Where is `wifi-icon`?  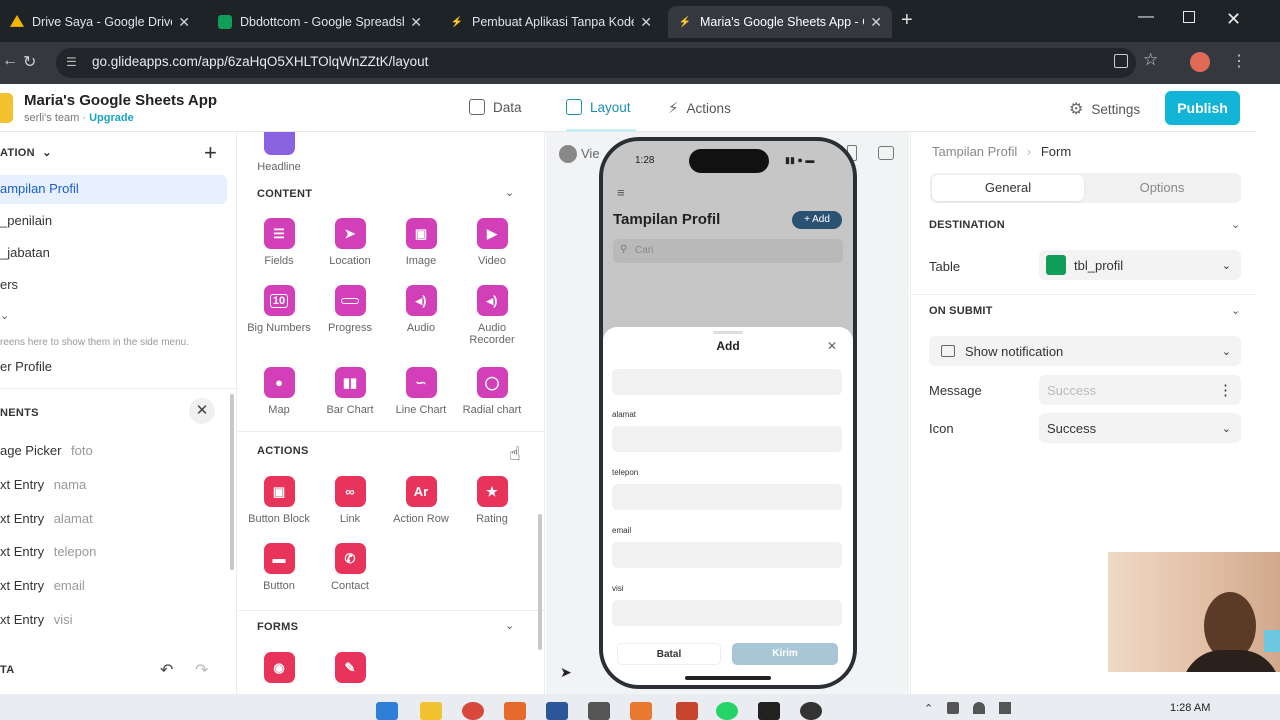 wifi-icon is located at coordinates (979, 708).